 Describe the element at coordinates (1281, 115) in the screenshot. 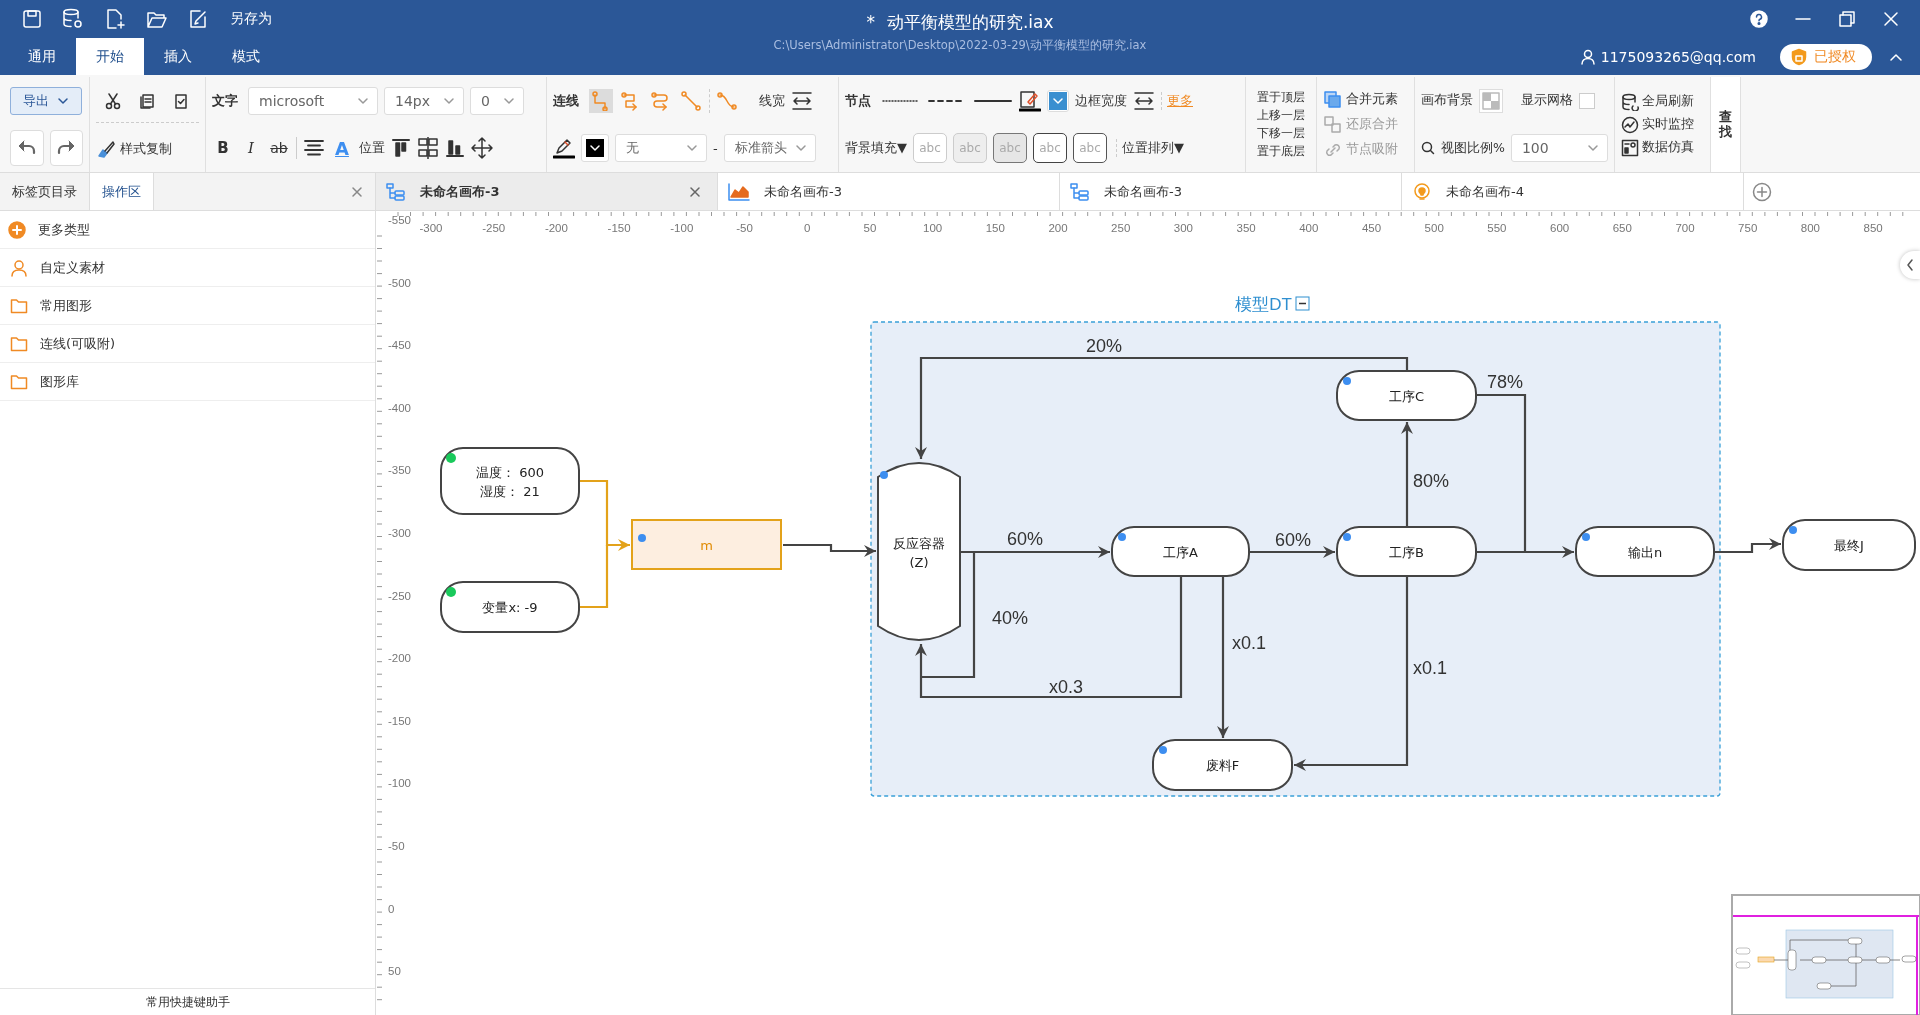

I see `layer-button: 上移一层` at that location.